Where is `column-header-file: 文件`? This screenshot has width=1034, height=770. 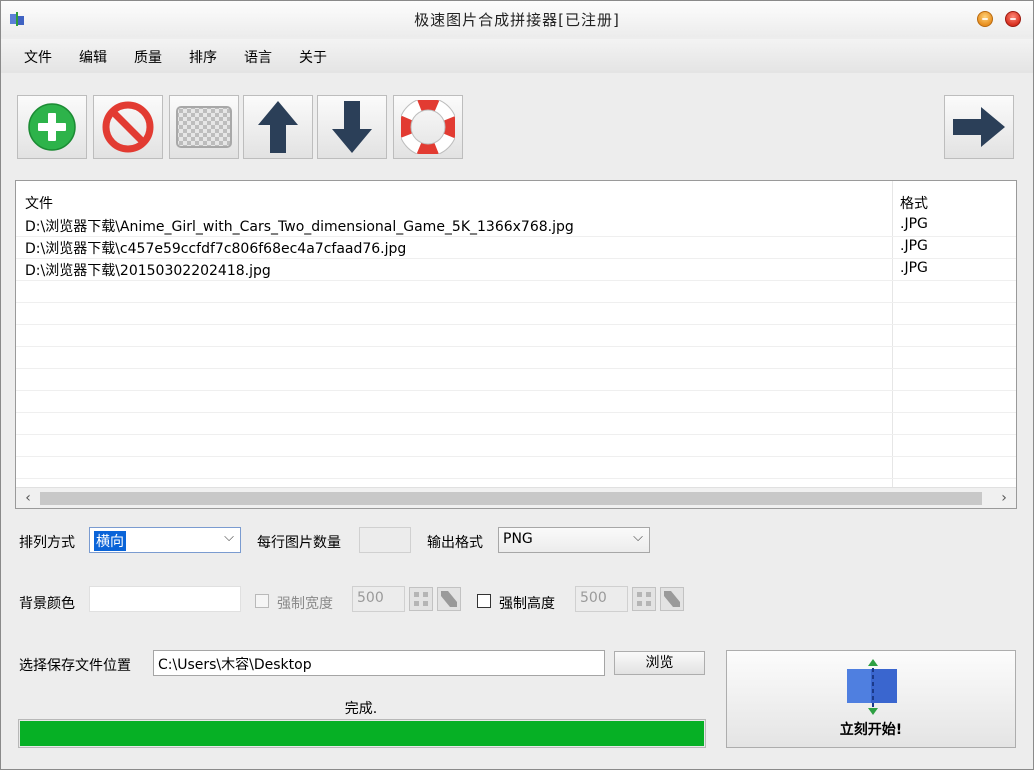 column-header-file: 文件 is located at coordinates (39, 203).